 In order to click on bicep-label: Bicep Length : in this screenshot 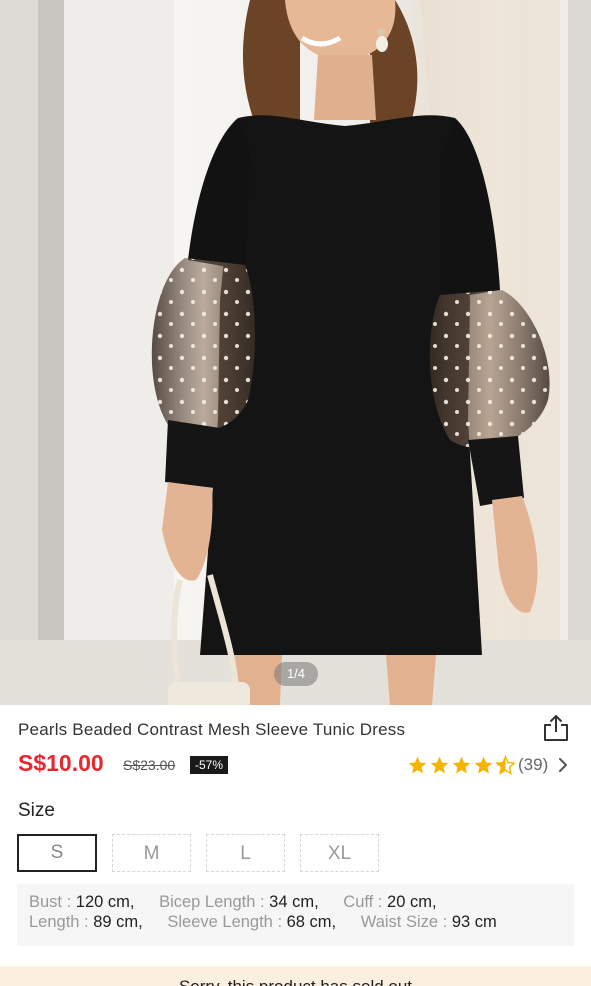, I will do `click(212, 902)`.